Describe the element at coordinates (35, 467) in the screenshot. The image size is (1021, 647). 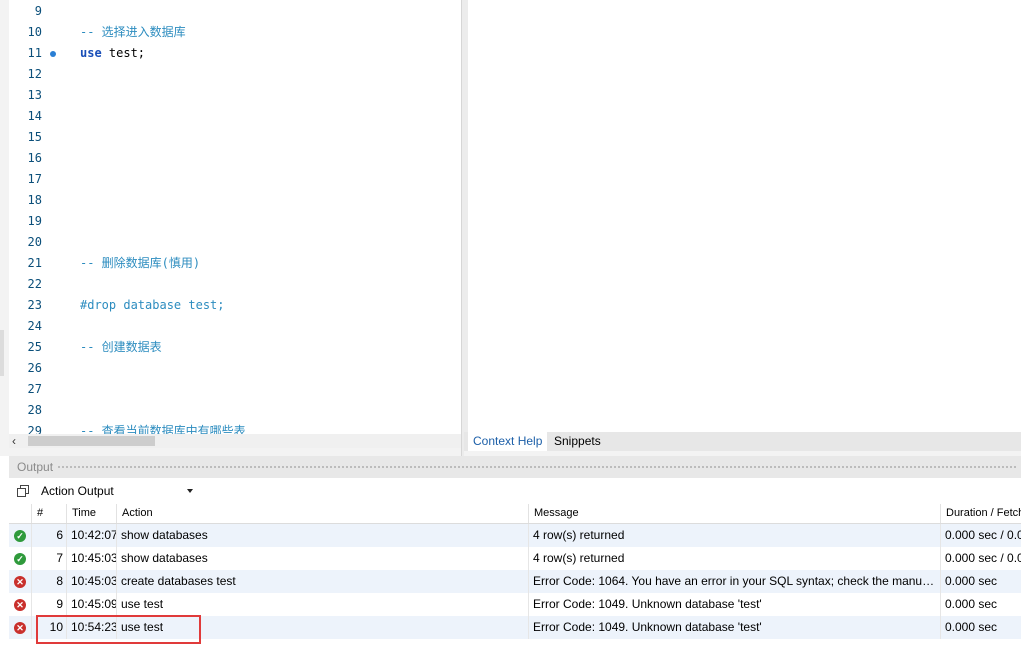
I see `output-title: Output` at that location.